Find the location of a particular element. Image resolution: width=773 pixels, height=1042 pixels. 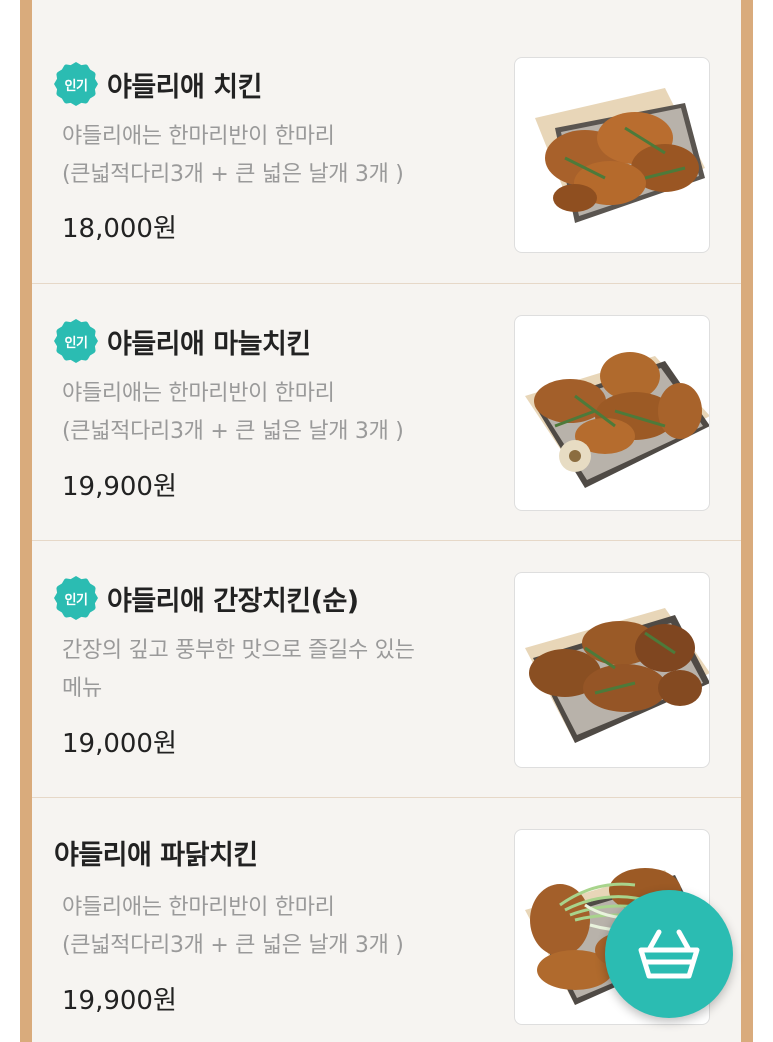

menu-item-description: 간장의 깊고 풍부한 맛으로 즐길수 있는 메뉴 is located at coordinates (277, 670).